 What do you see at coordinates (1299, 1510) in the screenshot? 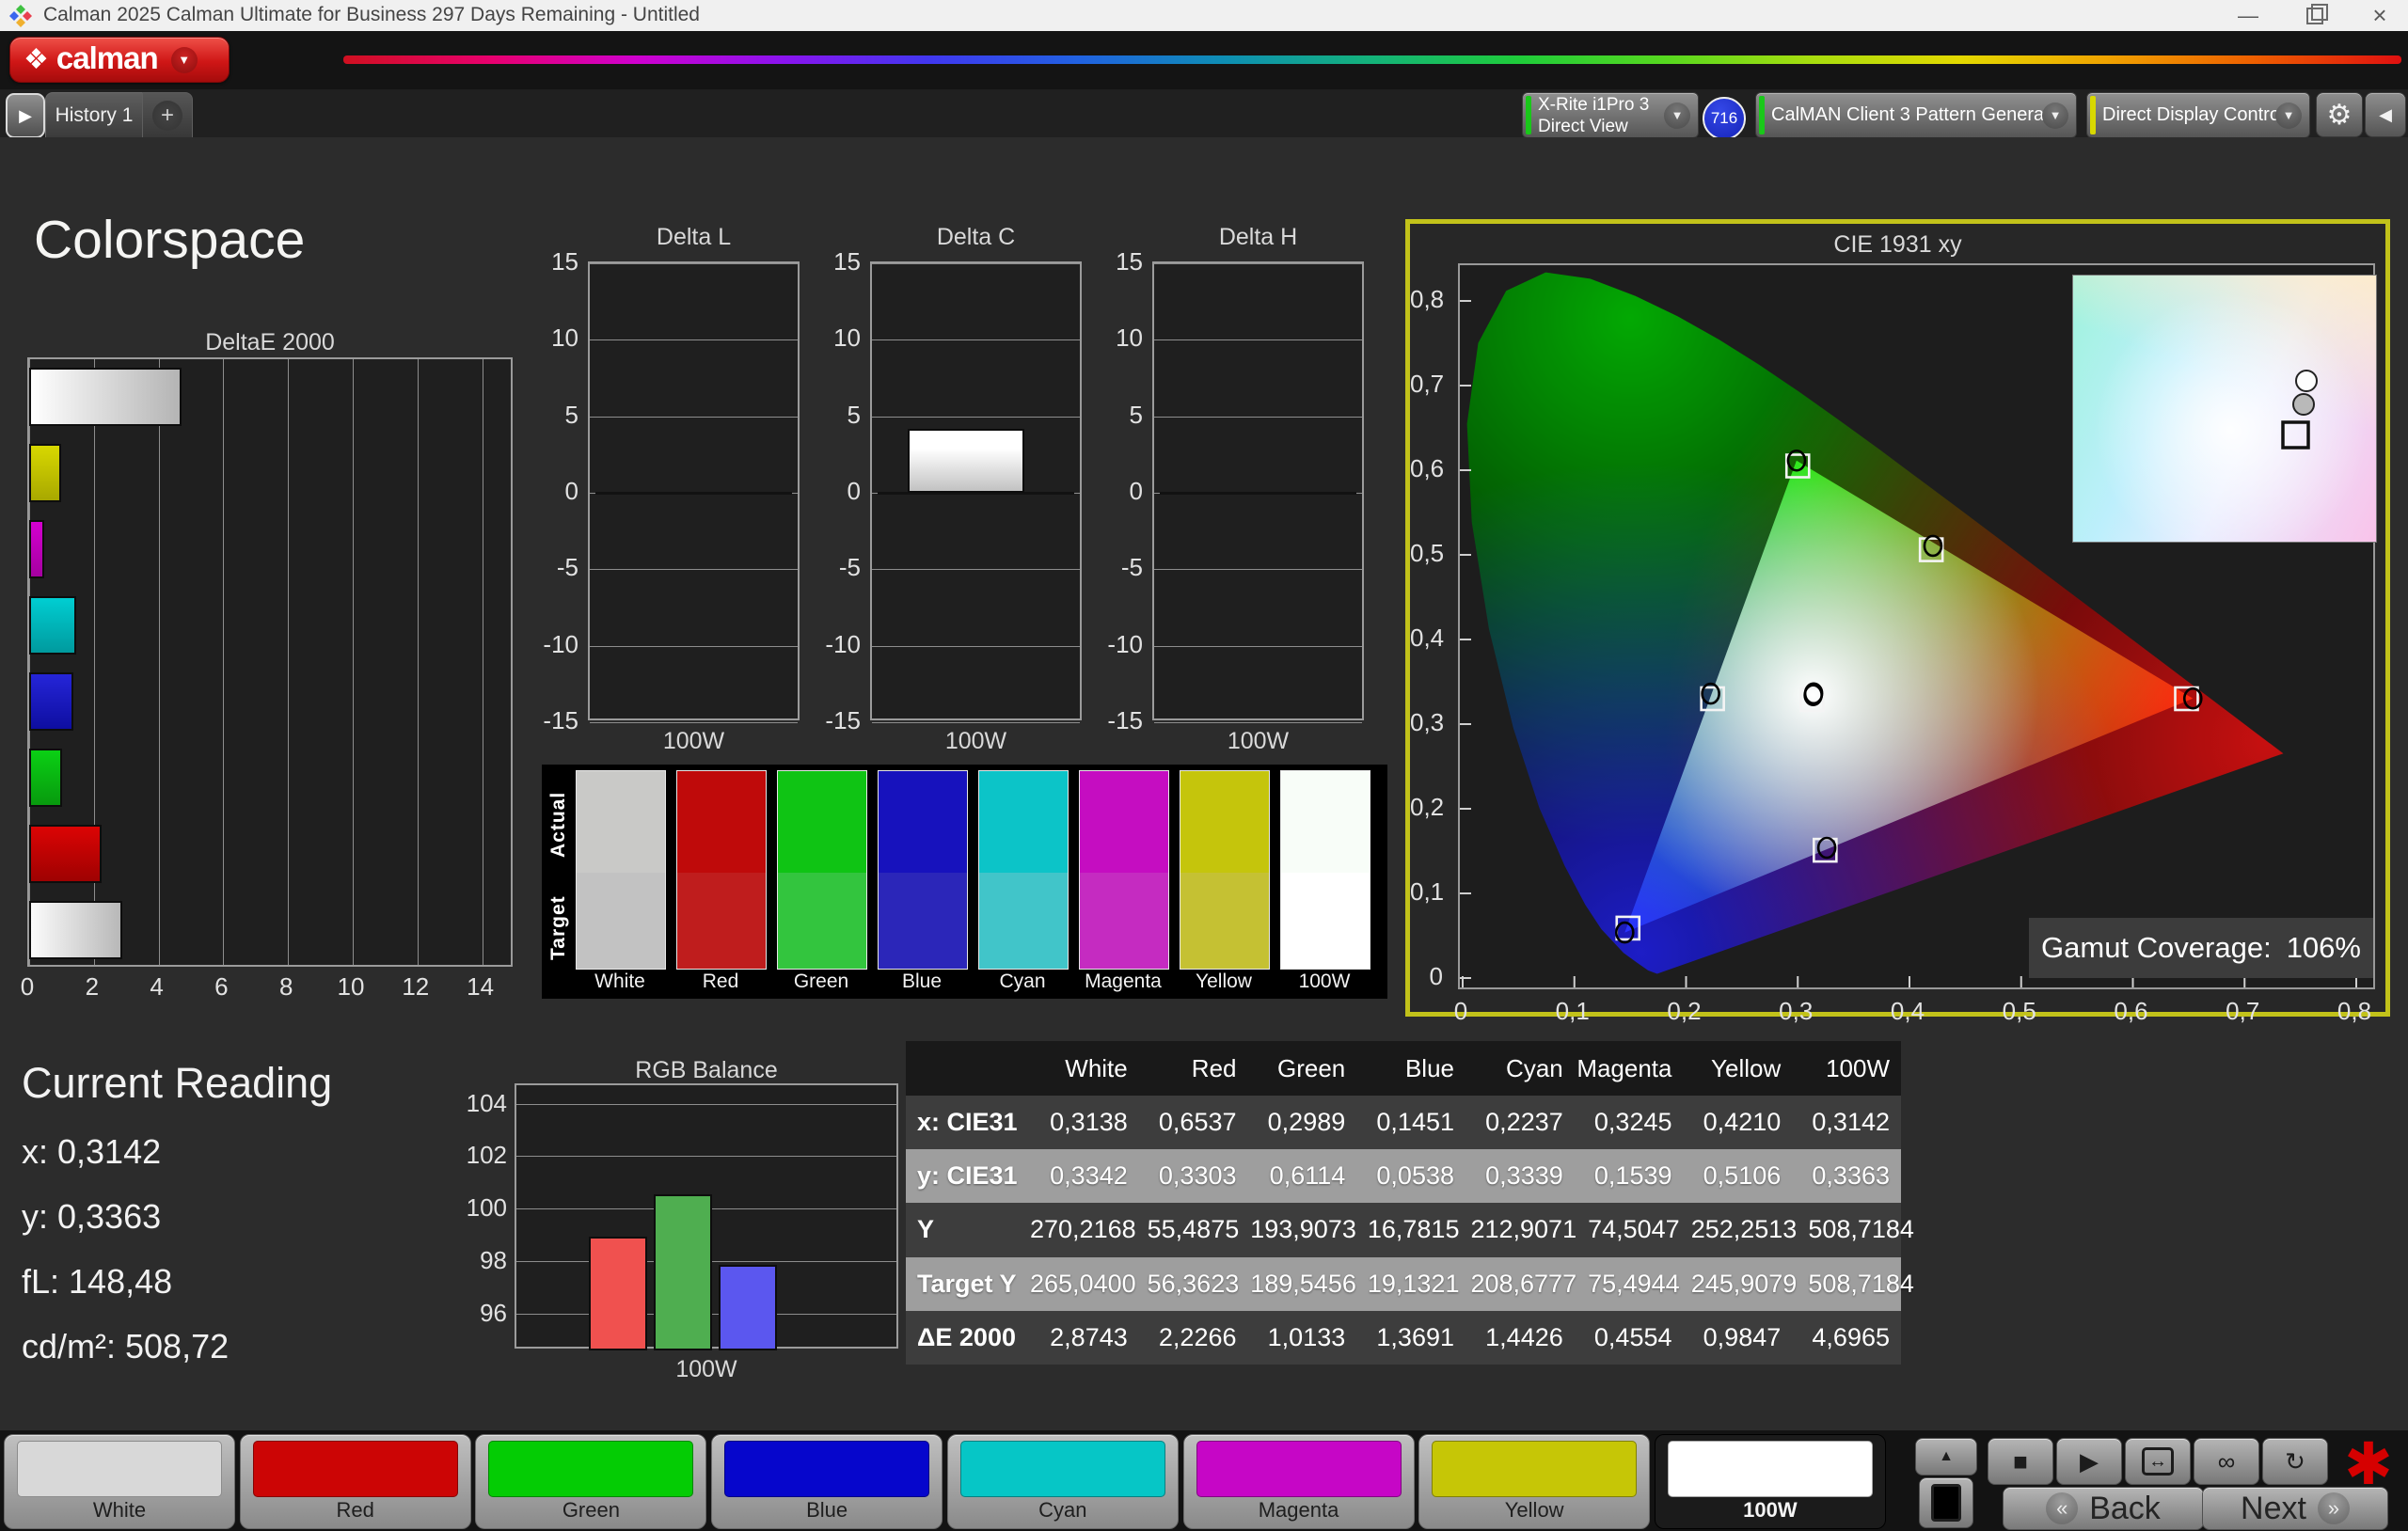
I see `pattern-label: Magenta` at bounding box center [1299, 1510].